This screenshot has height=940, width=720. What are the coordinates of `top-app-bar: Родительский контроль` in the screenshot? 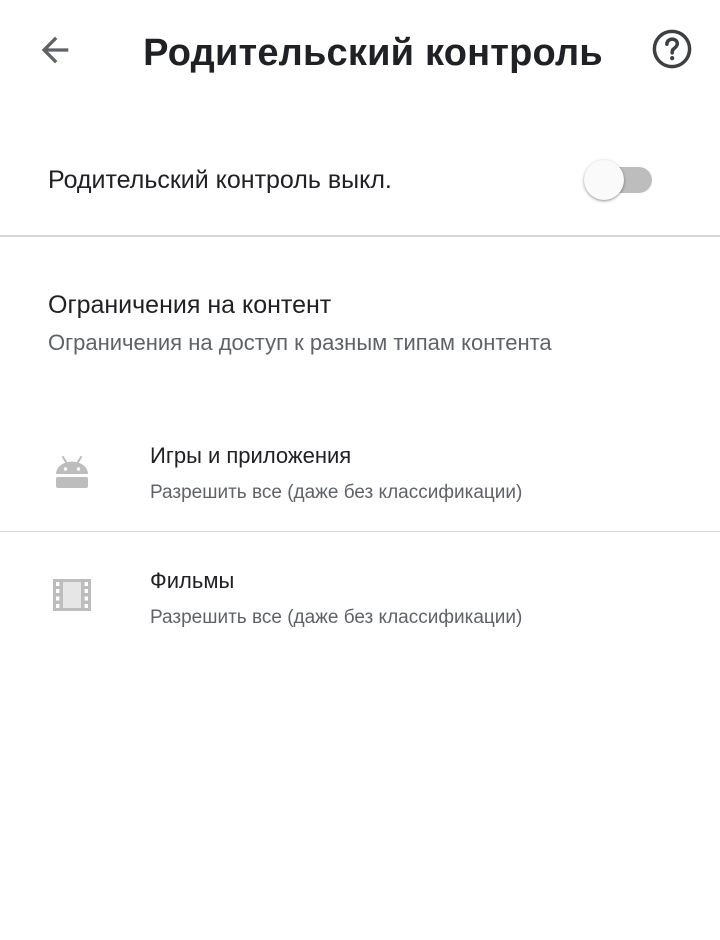 It's located at (360, 52).